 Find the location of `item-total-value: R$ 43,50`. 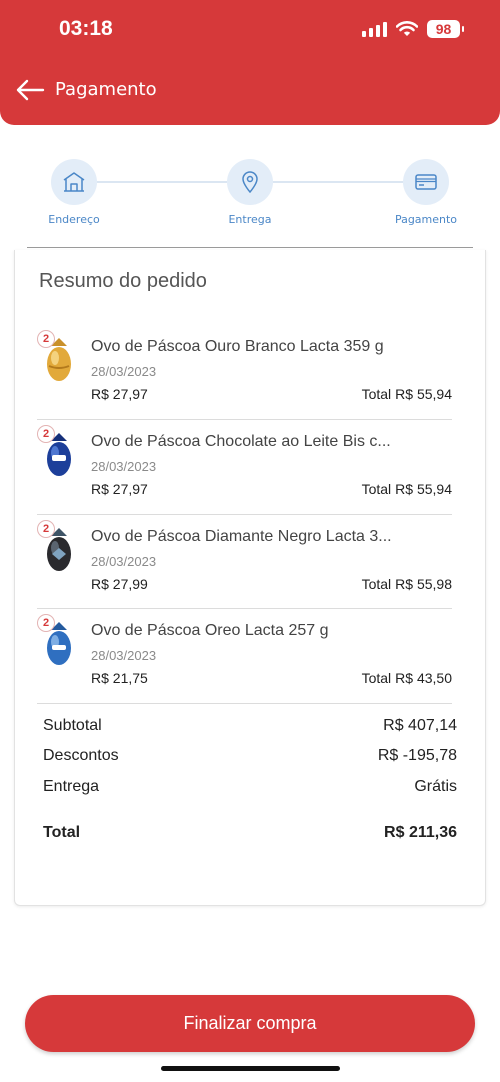

item-total-value: R$ 43,50 is located at coordinates (423, 678).